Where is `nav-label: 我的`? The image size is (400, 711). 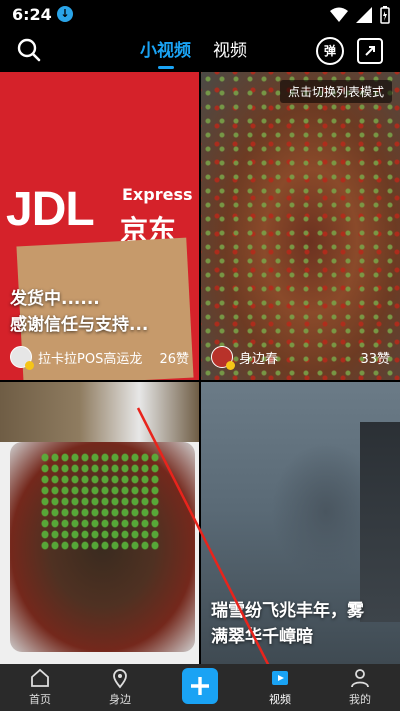
nav-label: 我的 is located at coordinates (360, 699).